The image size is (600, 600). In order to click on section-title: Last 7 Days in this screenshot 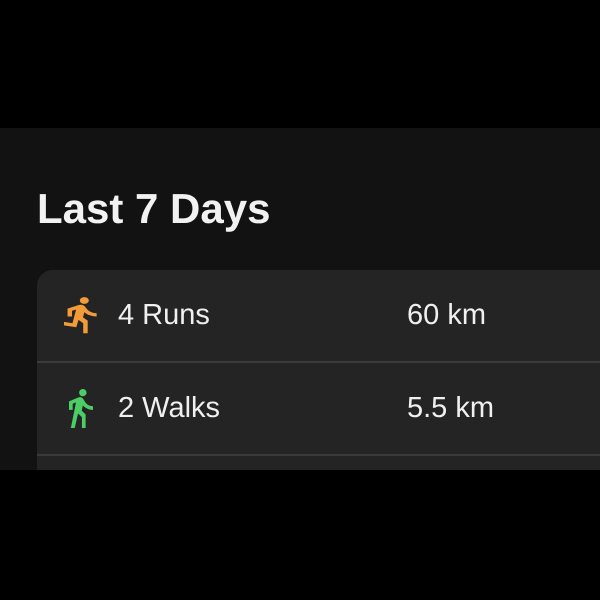, I will do `click(153, 209)`.